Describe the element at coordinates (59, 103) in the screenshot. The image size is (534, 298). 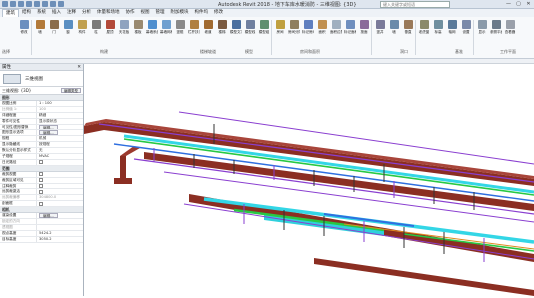
I see `property-value: 1 : 100` at that location.